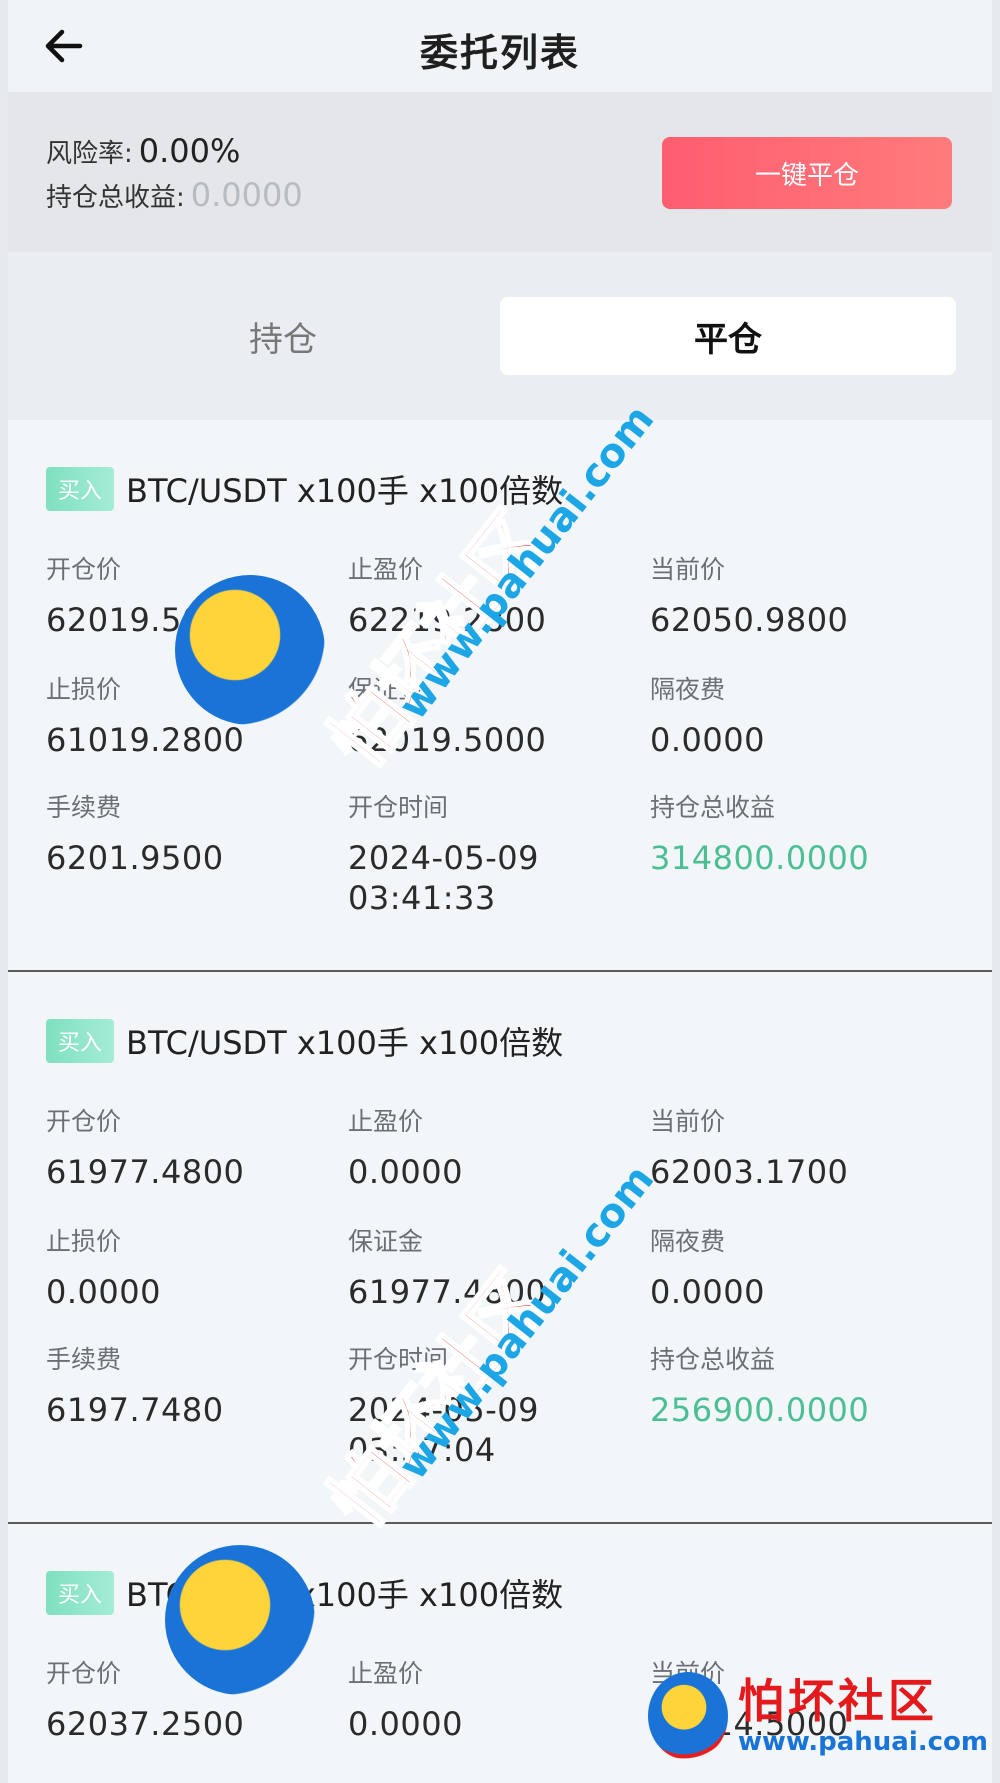 The height and width of the screenshot is (1783, 1000). Describe the element at coordinates (493, 1267) in the screenshot. I see `margin-field: 保证金 61977.4800` at that location.